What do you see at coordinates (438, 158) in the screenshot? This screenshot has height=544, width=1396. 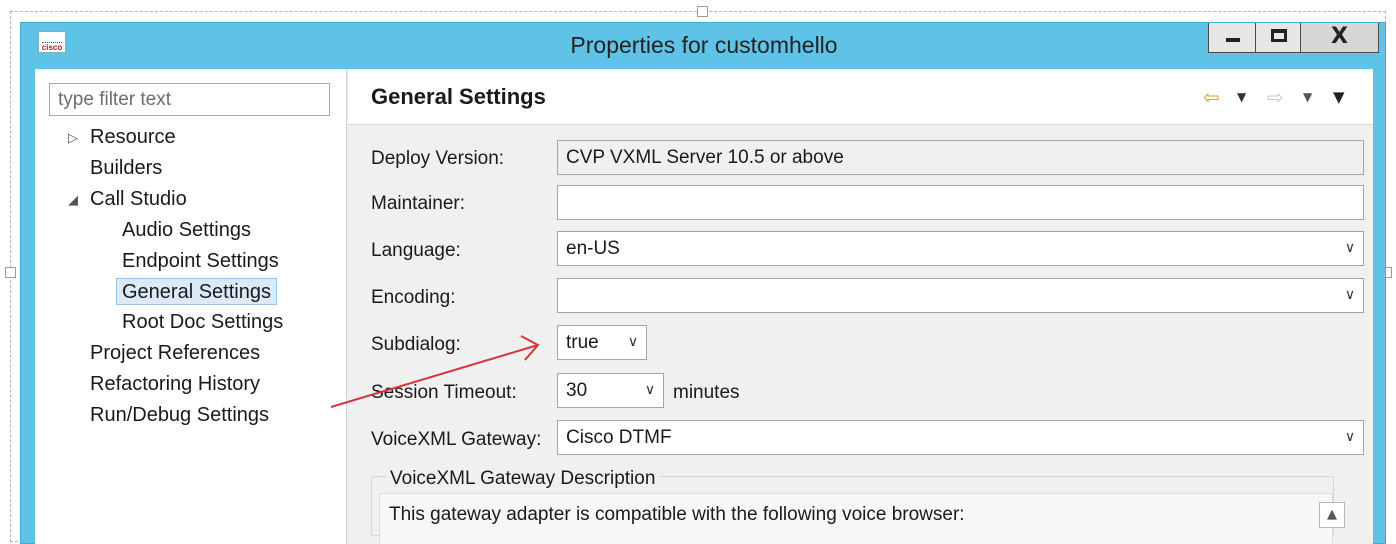 I see `deploy-version-label: Deploy Version:` at bounding box center [438, 158].